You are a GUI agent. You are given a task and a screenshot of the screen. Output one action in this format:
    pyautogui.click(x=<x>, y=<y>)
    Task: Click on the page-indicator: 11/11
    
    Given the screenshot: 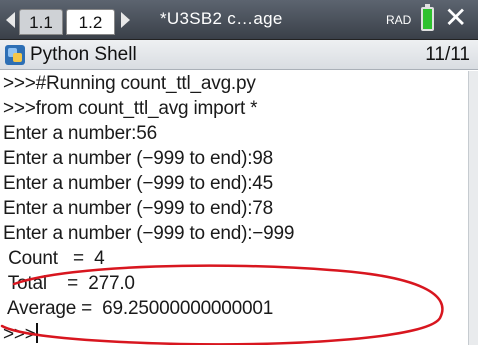 What is the action you would take?
    pyautogui.click(x=447, y=54)
    